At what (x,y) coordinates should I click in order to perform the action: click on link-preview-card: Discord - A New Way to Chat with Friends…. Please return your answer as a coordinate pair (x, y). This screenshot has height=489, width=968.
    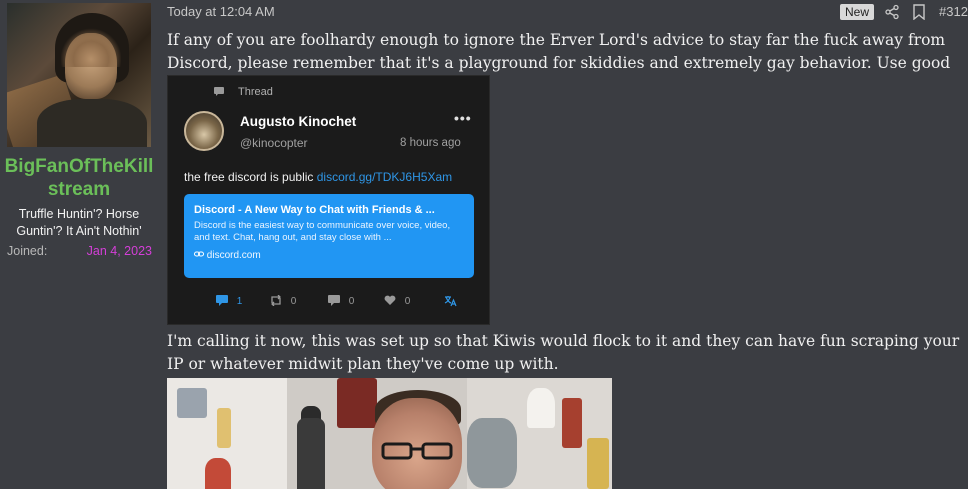
    Looking at the image, I should click on (329, 236).